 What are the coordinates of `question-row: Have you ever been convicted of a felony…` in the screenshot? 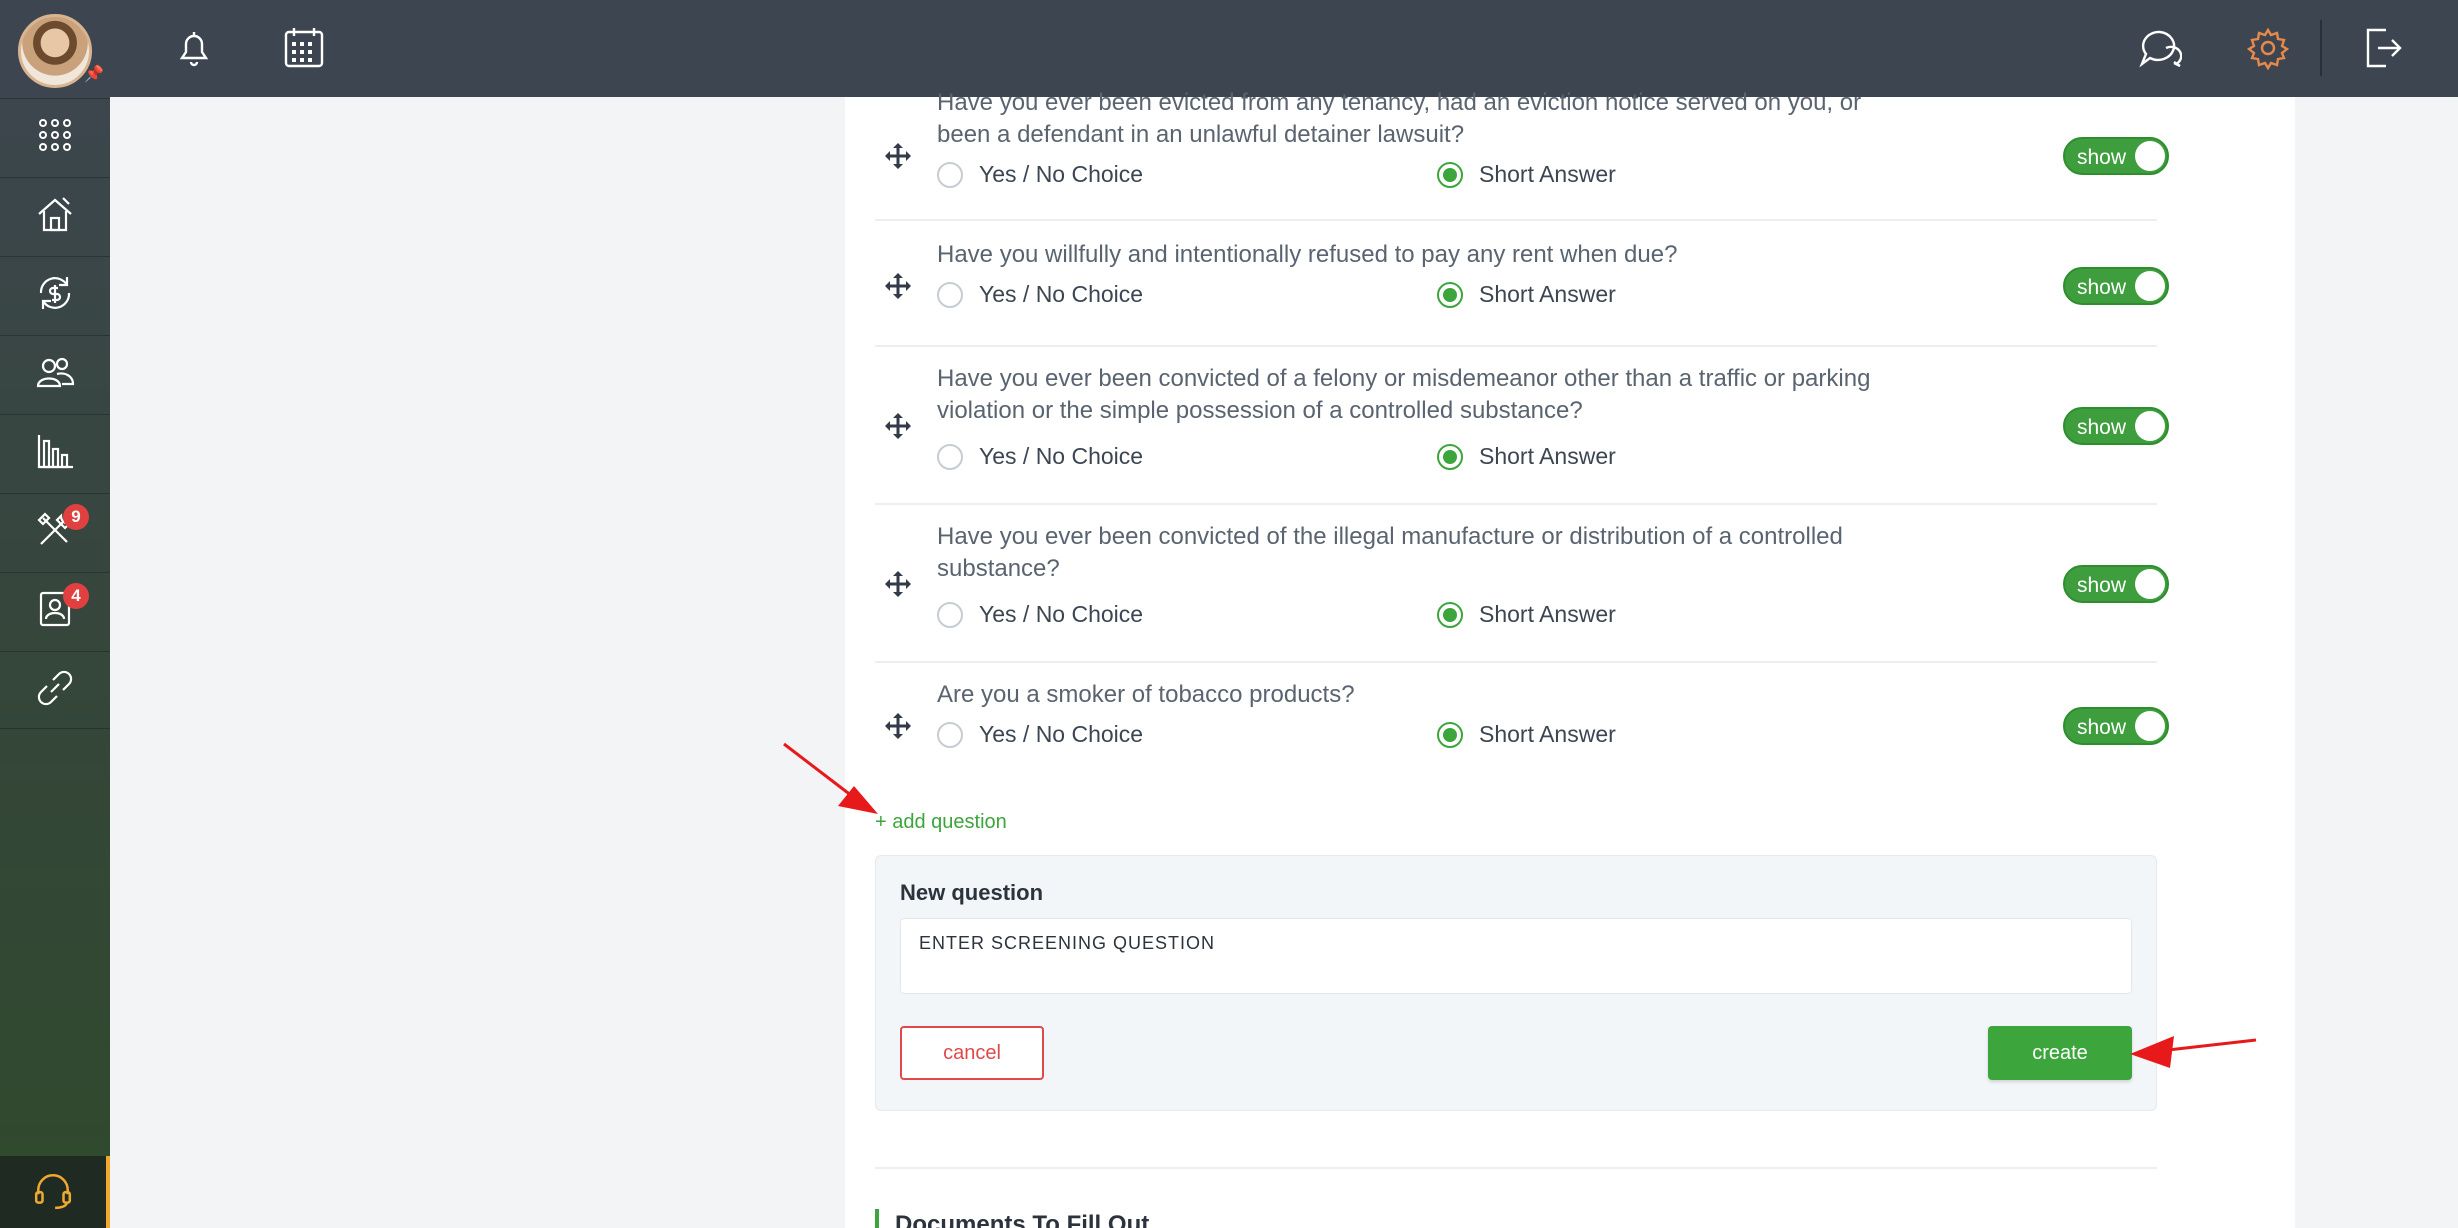 It's located at (1522, 426).